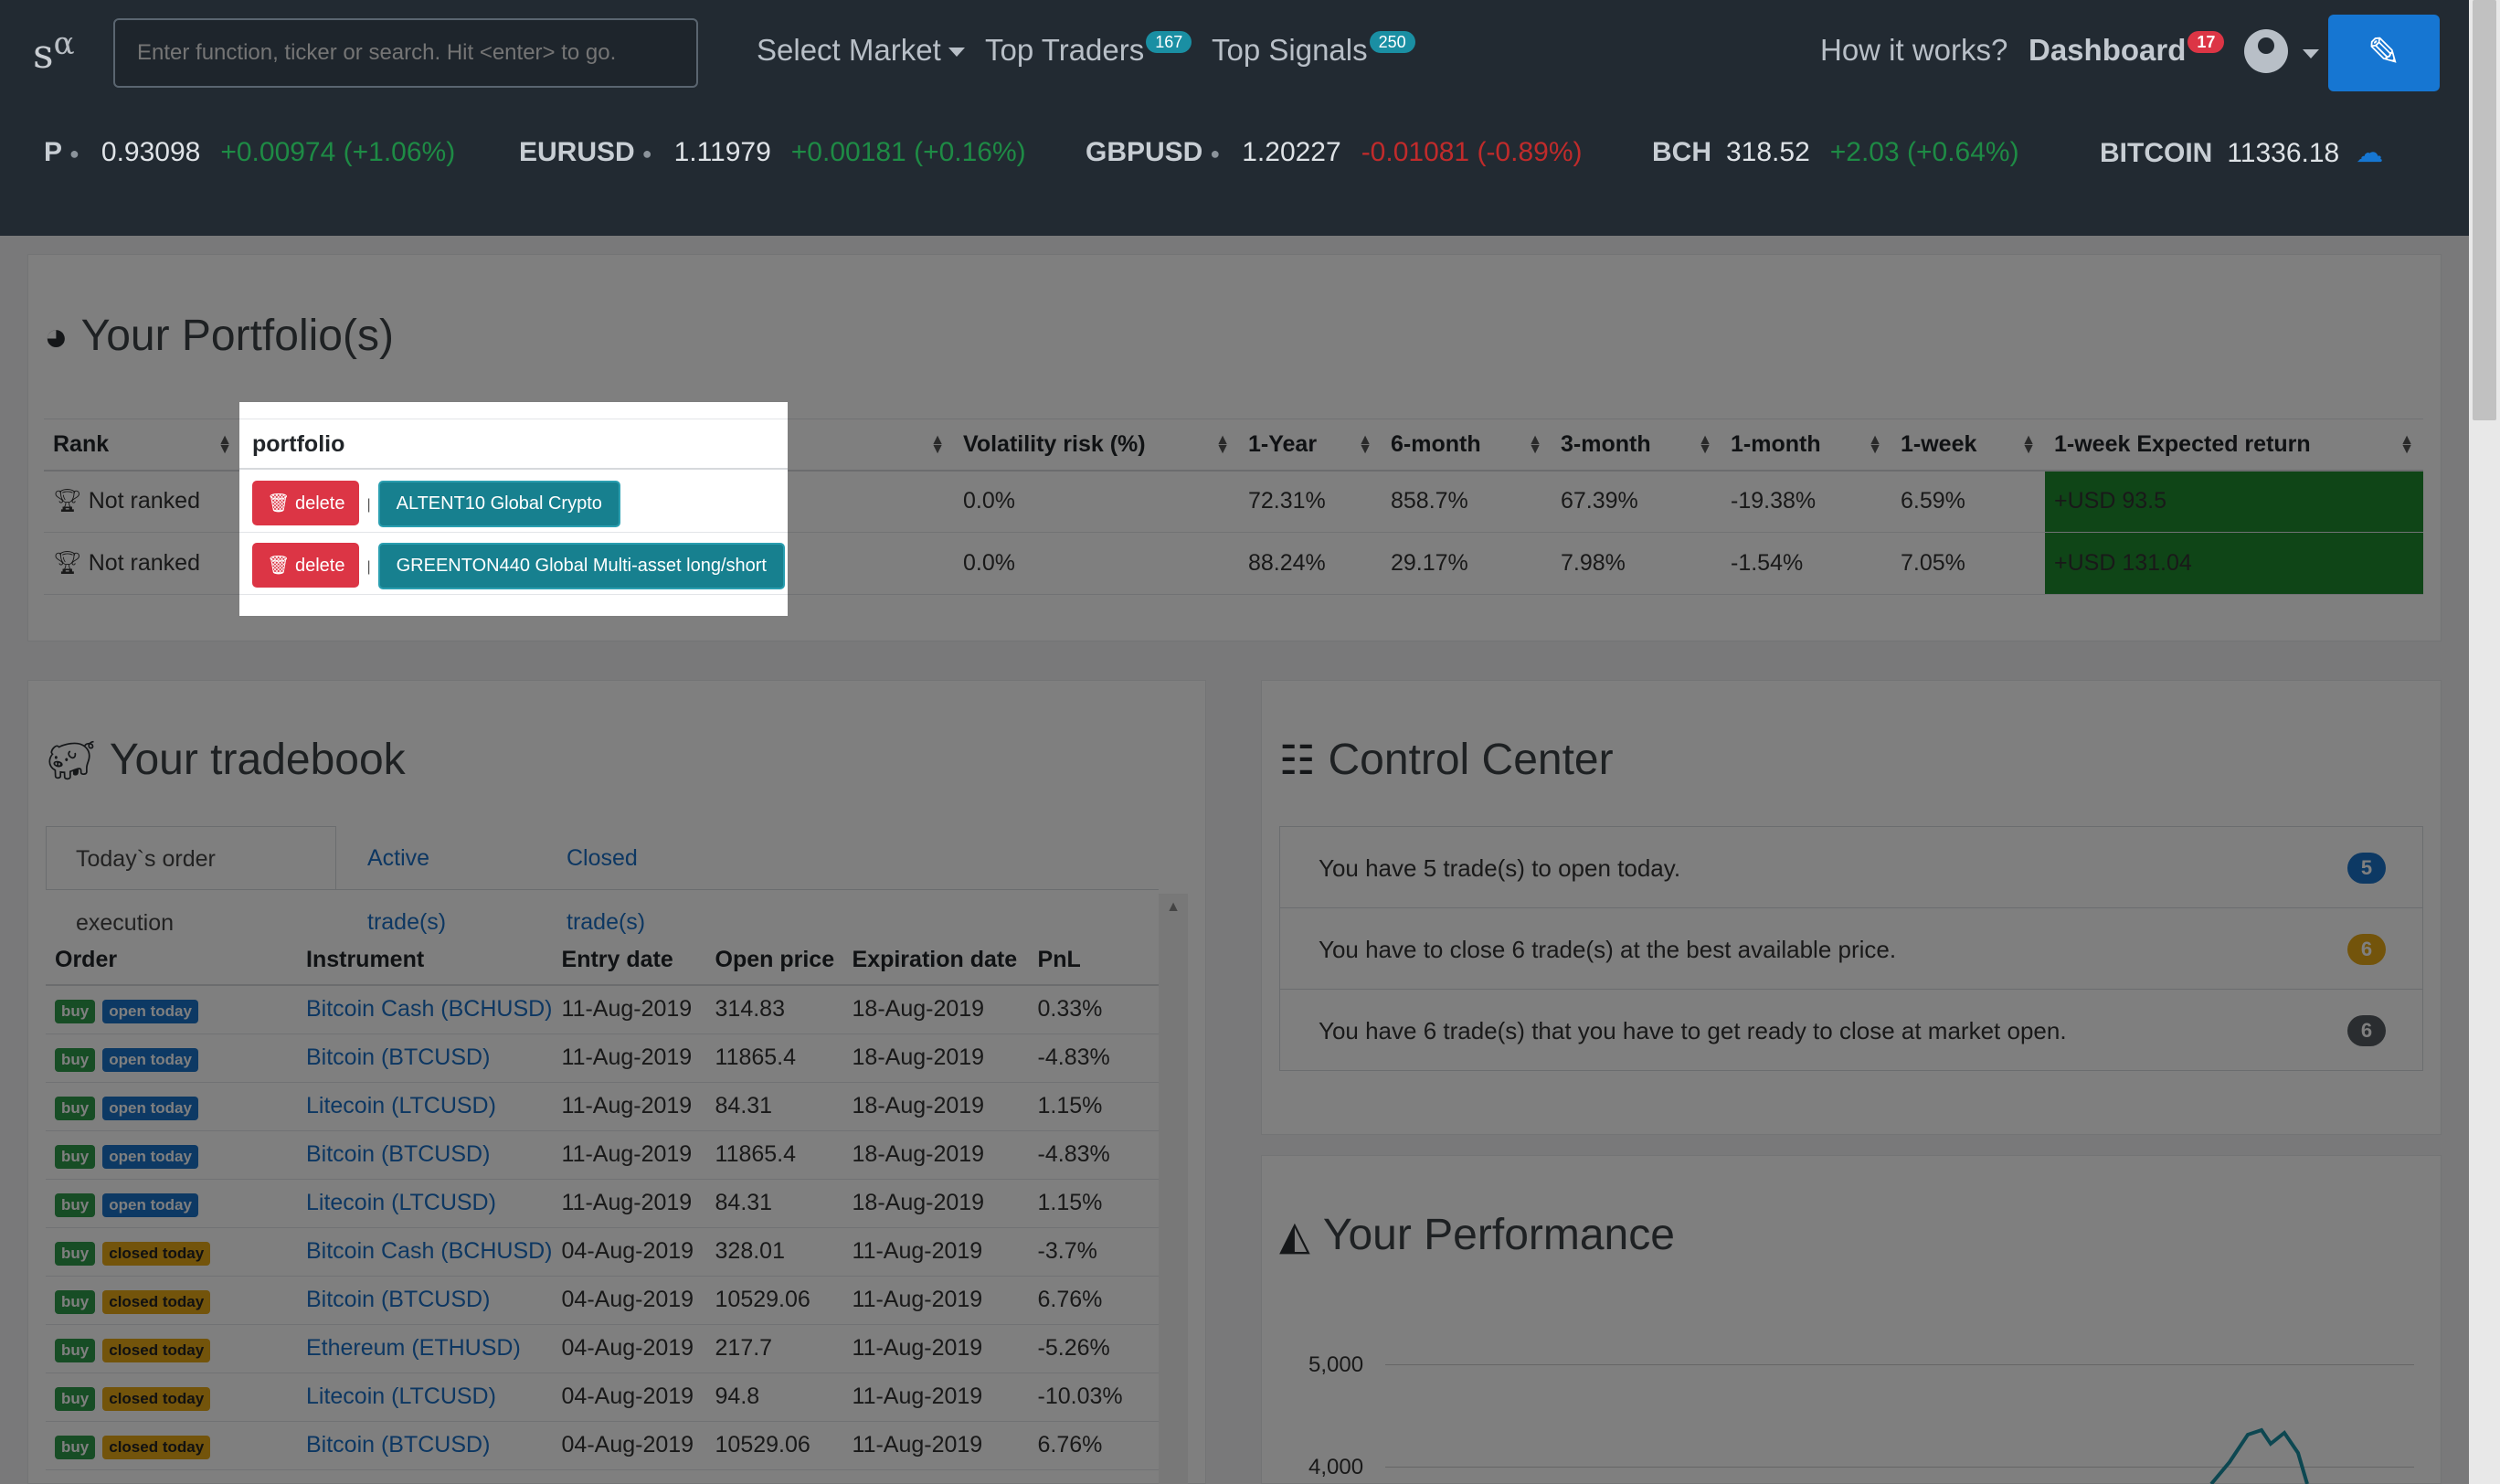 The width and height of the screenshot is (2500, 1484). What do you see at coordinates (498, 504) in the screenshot?
I see `portfolio-link-button: ALTENT10 Global Crypto` at bounding box center [498, 504].